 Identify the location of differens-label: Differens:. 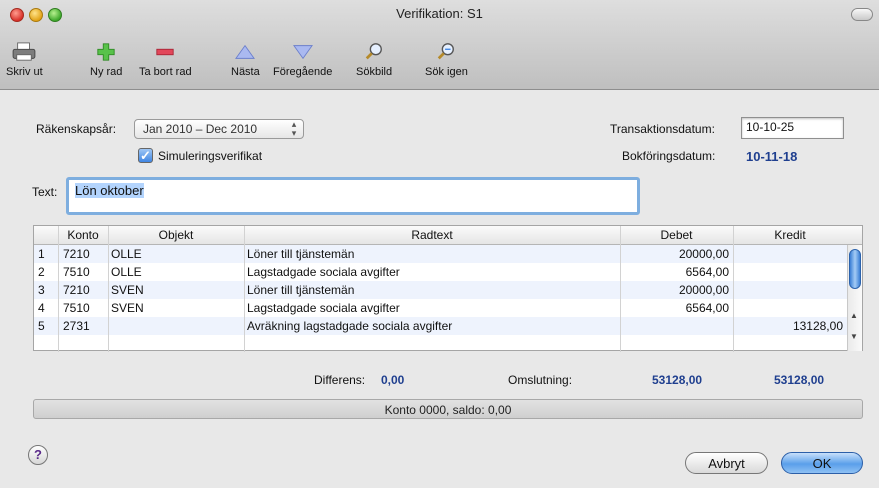
(340, 380).